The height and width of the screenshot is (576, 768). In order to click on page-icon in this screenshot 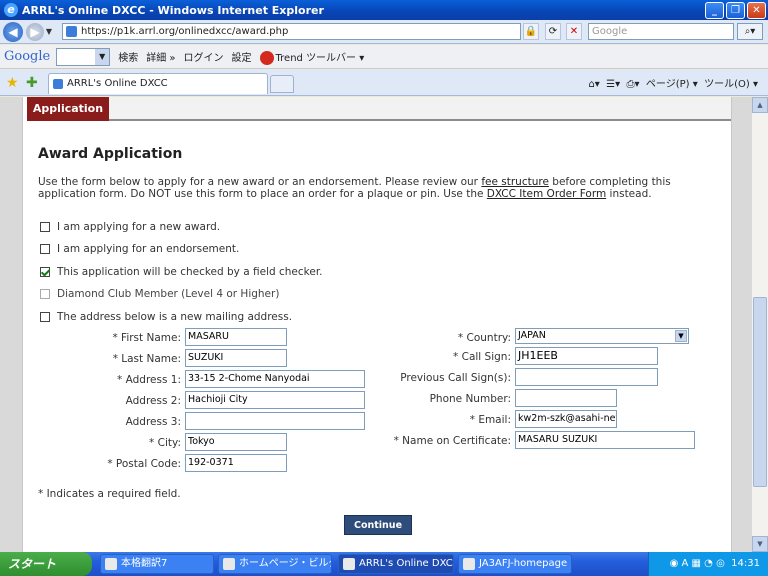, I will do `click(71, 31)`.